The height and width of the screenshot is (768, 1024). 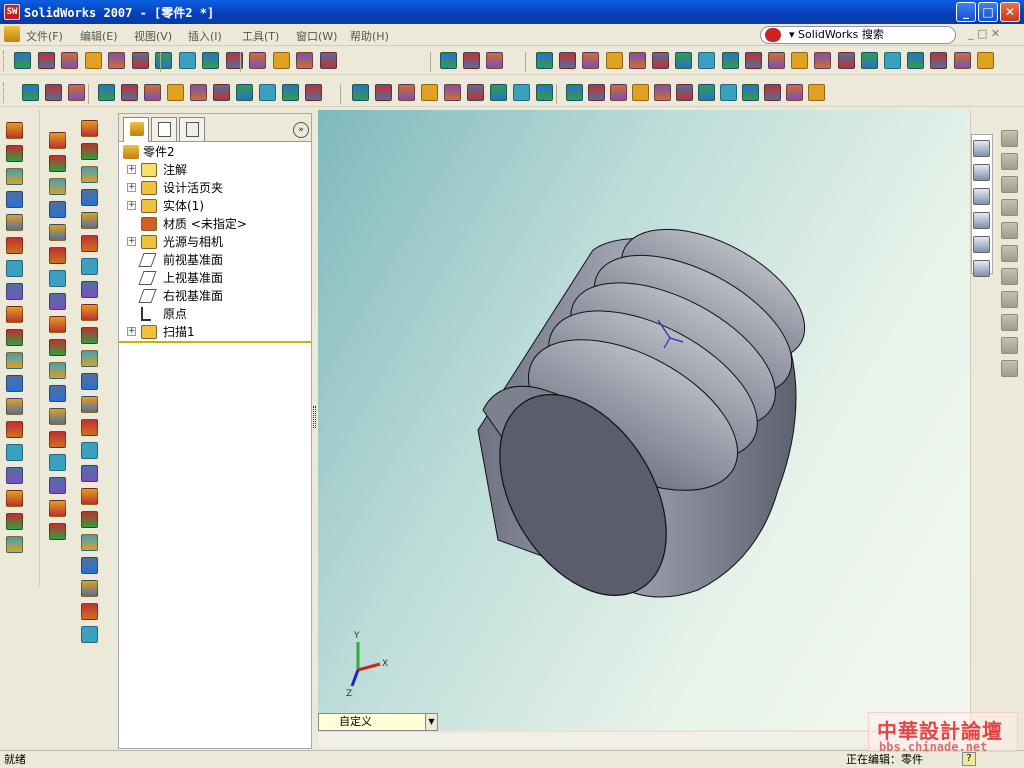 What do you see at coordinates (153, 36) in the screenshot?
I see `menu-view: 视图(V)` at bounding box center [153, 36].